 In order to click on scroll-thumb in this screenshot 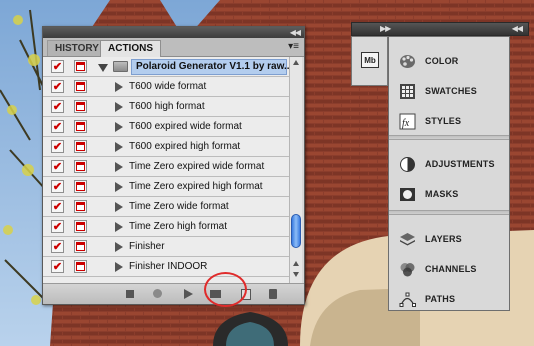, I will do `click(296, 231)`.